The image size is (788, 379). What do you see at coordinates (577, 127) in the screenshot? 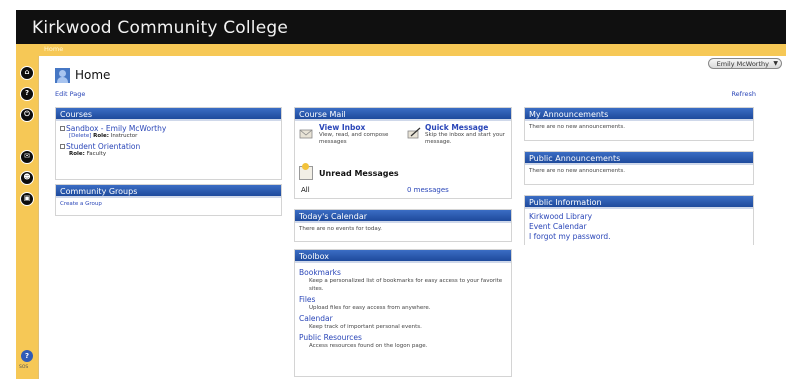
I see `my-announcements-empty: There are no new announcements.` at bounding box center [577, 127].